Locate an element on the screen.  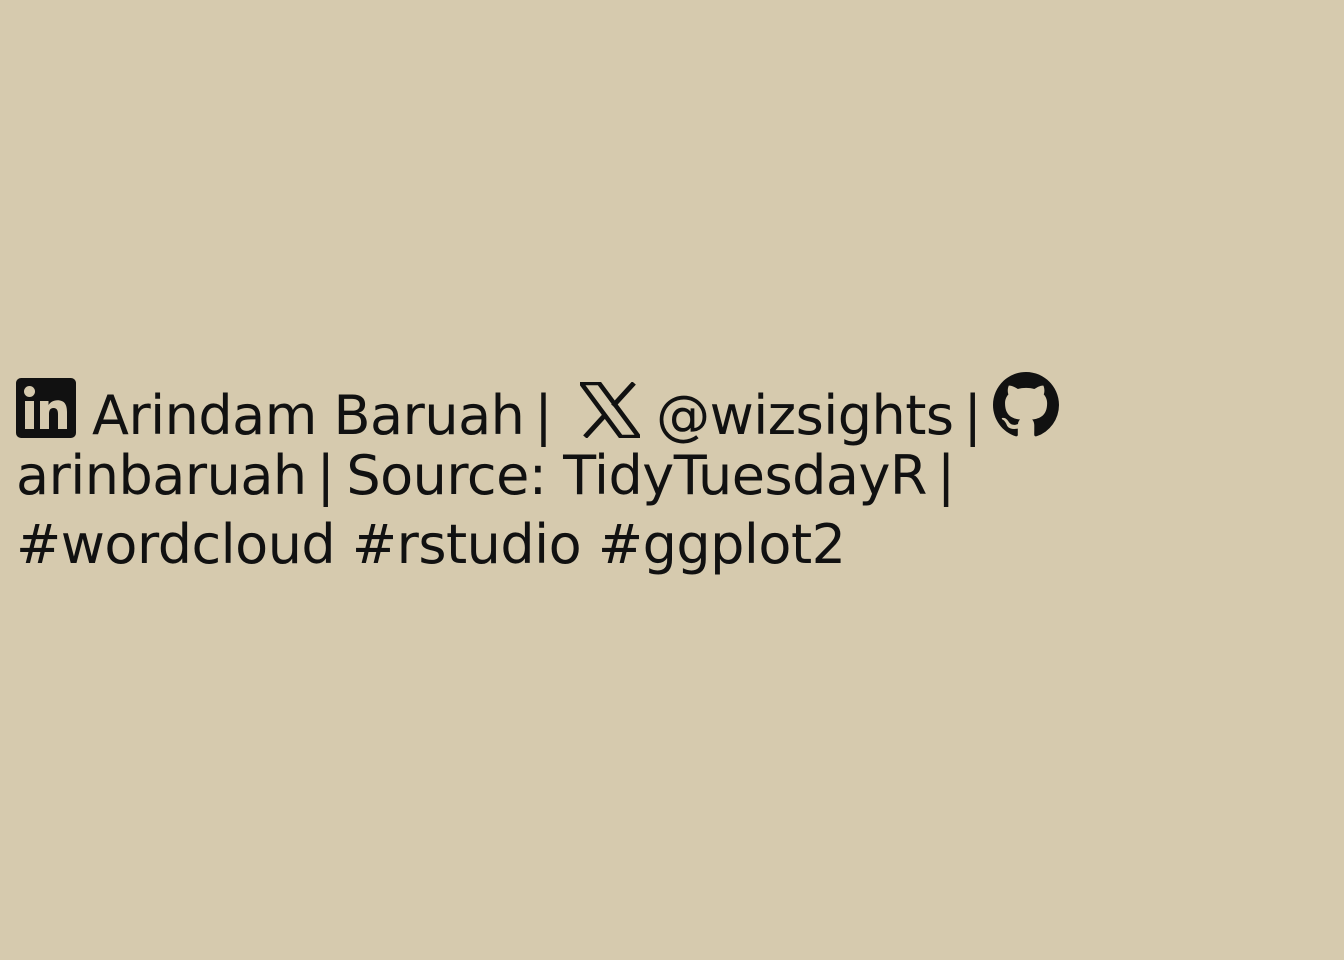
github-icon is located at coordinates (1026, 405).